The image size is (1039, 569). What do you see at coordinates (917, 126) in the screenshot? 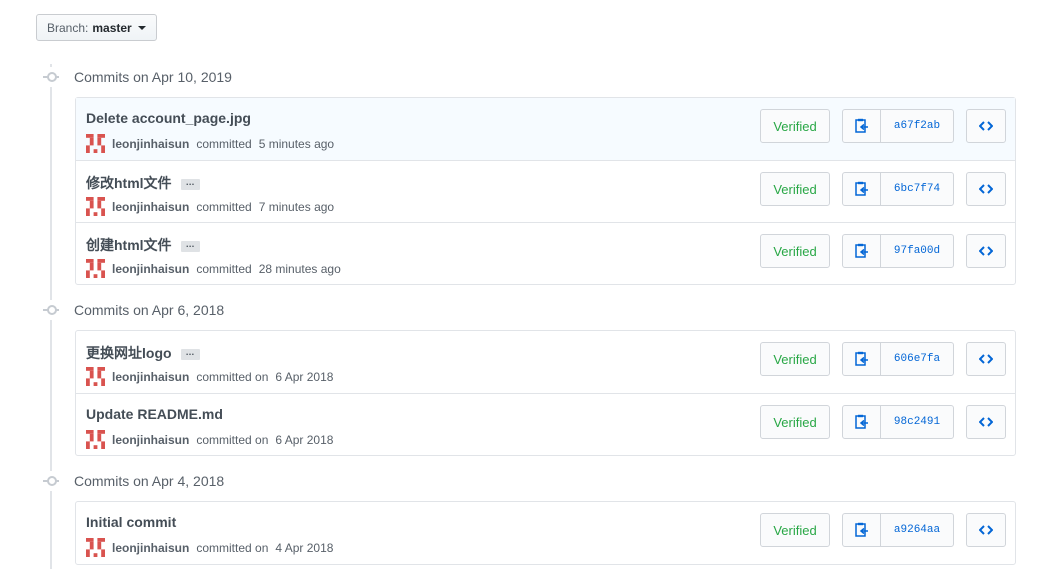
I see `commit-sha-link: a67f2ab` at bounding box center [917, 126].